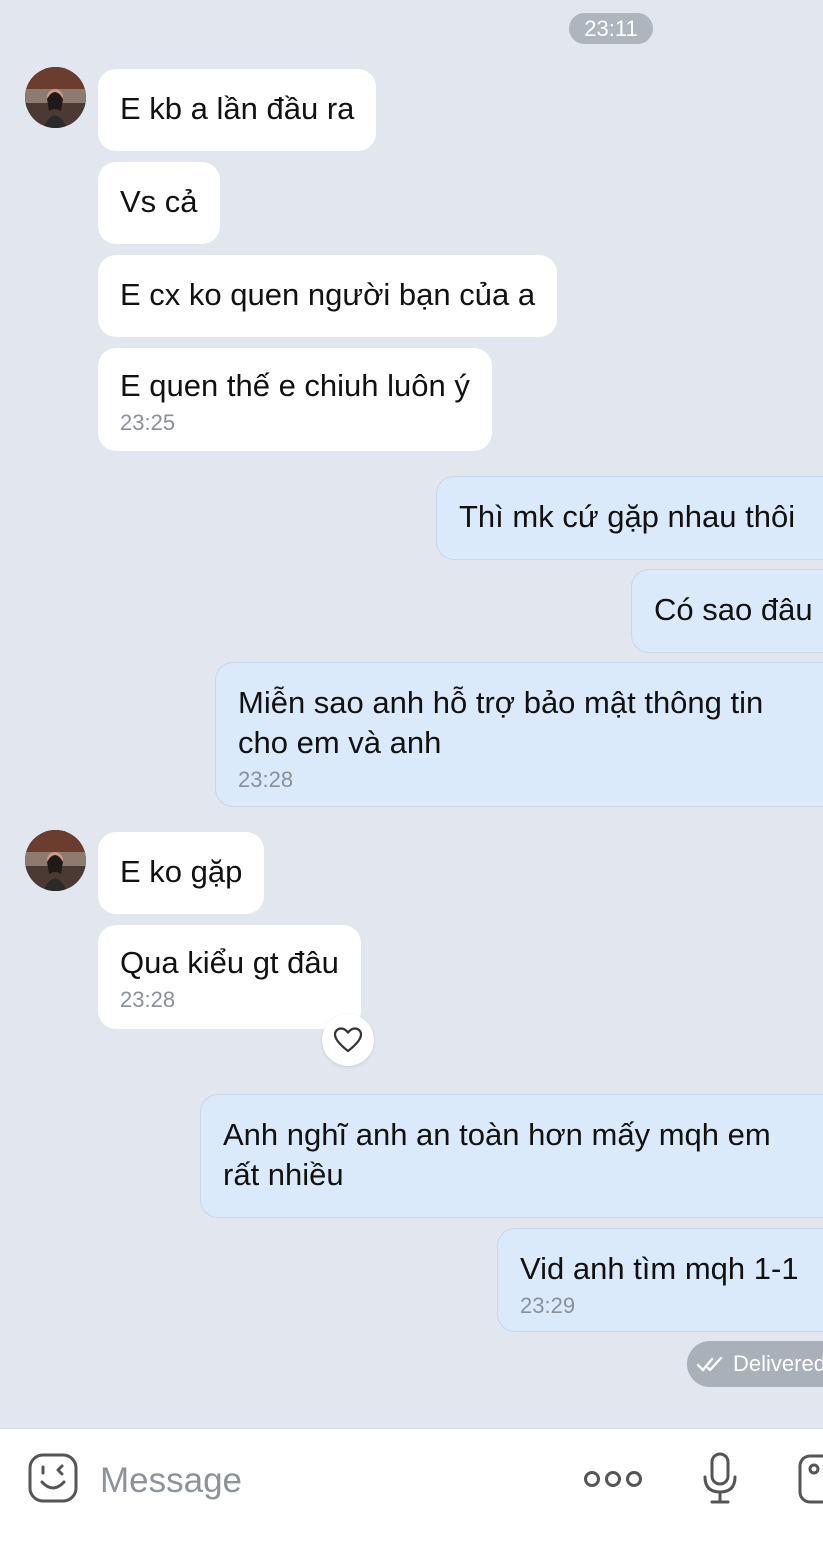 This screenshot has width=823, height=1564. I want to click on message-bubble: E cx ko quen người bạn của a, so click(328, 296).